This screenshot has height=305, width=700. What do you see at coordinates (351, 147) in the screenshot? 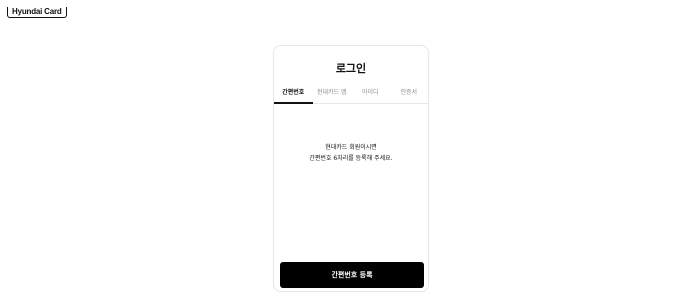
I see `message-line-1: 현대카드 회원이시면` at bounding box center [351, 147].